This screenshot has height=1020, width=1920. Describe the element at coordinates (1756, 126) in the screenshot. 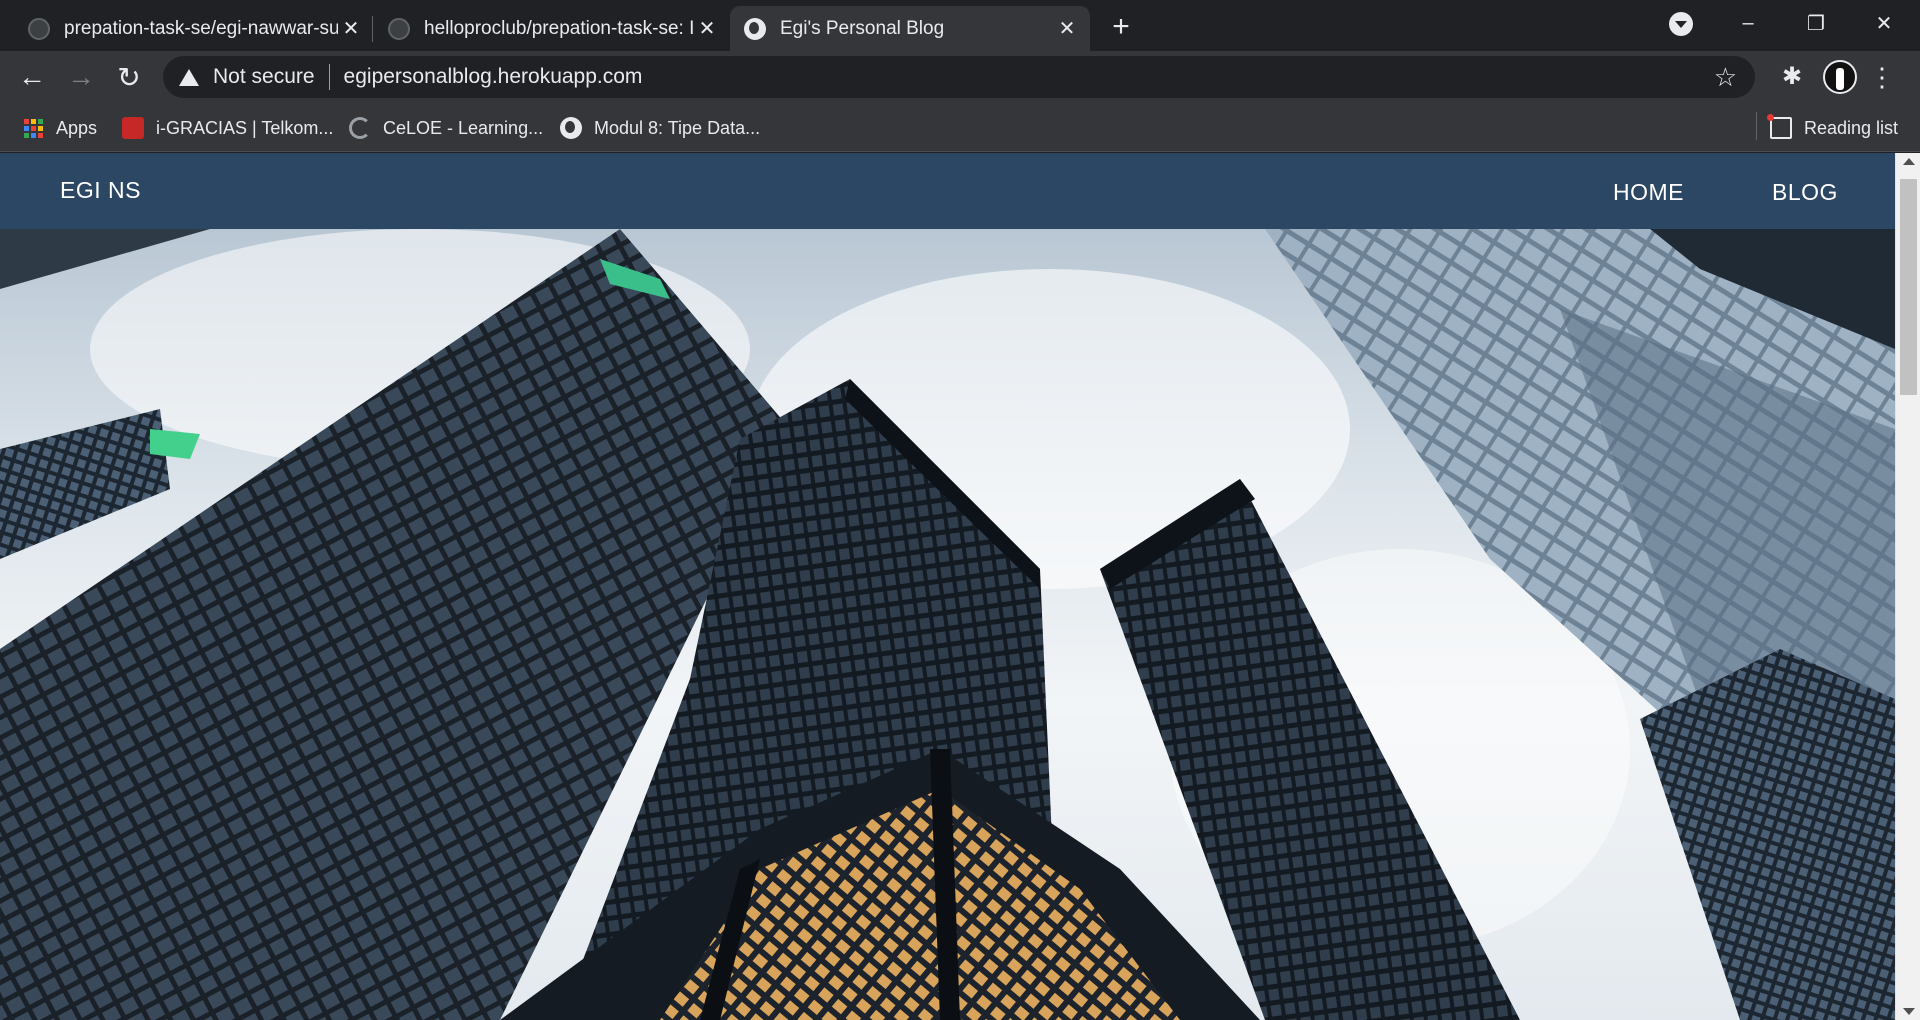

I see `bookmarks-divider` at that location.